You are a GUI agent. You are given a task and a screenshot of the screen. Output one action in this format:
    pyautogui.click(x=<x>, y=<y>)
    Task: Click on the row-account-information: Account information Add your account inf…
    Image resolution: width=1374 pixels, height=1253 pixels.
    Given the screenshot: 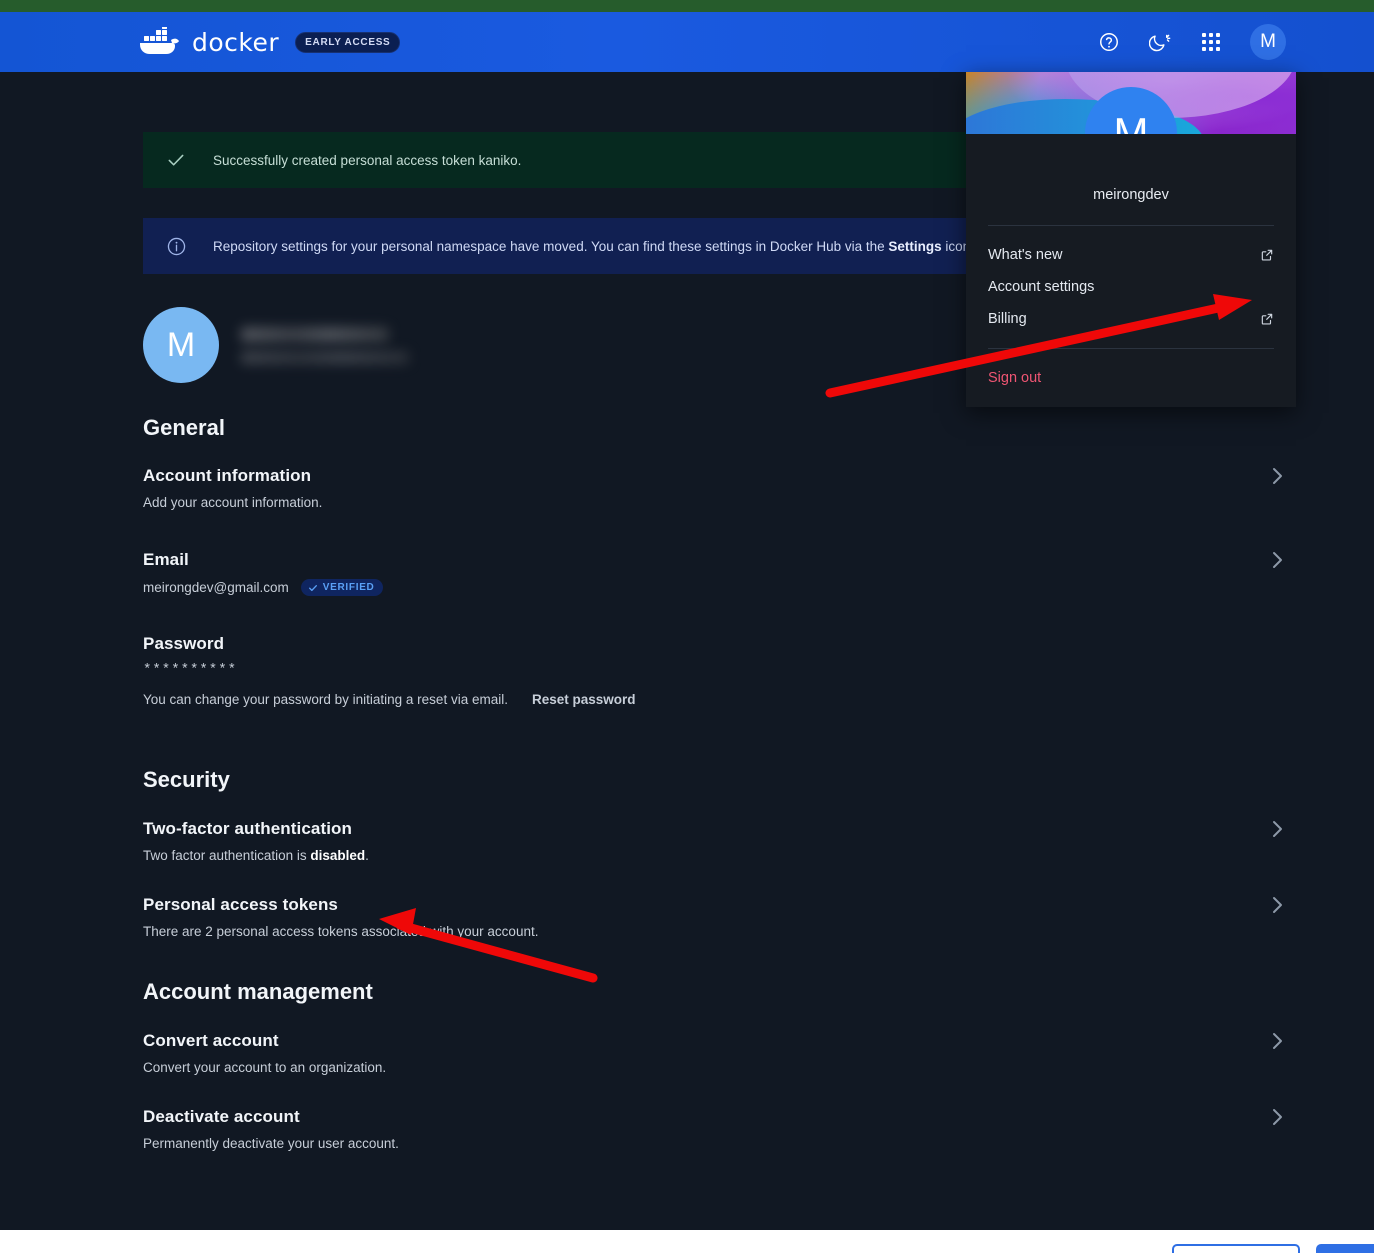 What is the action you would take?
    pyautogui.click(x=718, y=488)
    